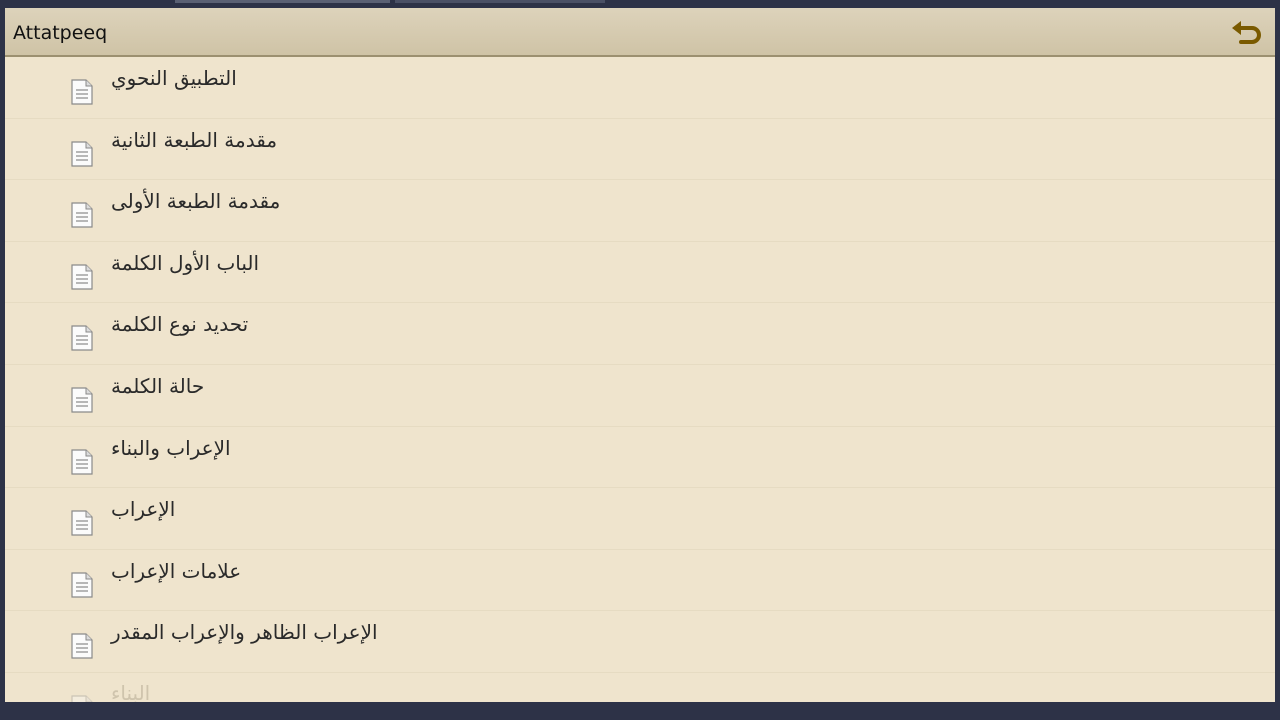  Describe the element at coordinates (640, 273) in the screenshot. I see `list-item: الباب الأول الكلمة` at that location.